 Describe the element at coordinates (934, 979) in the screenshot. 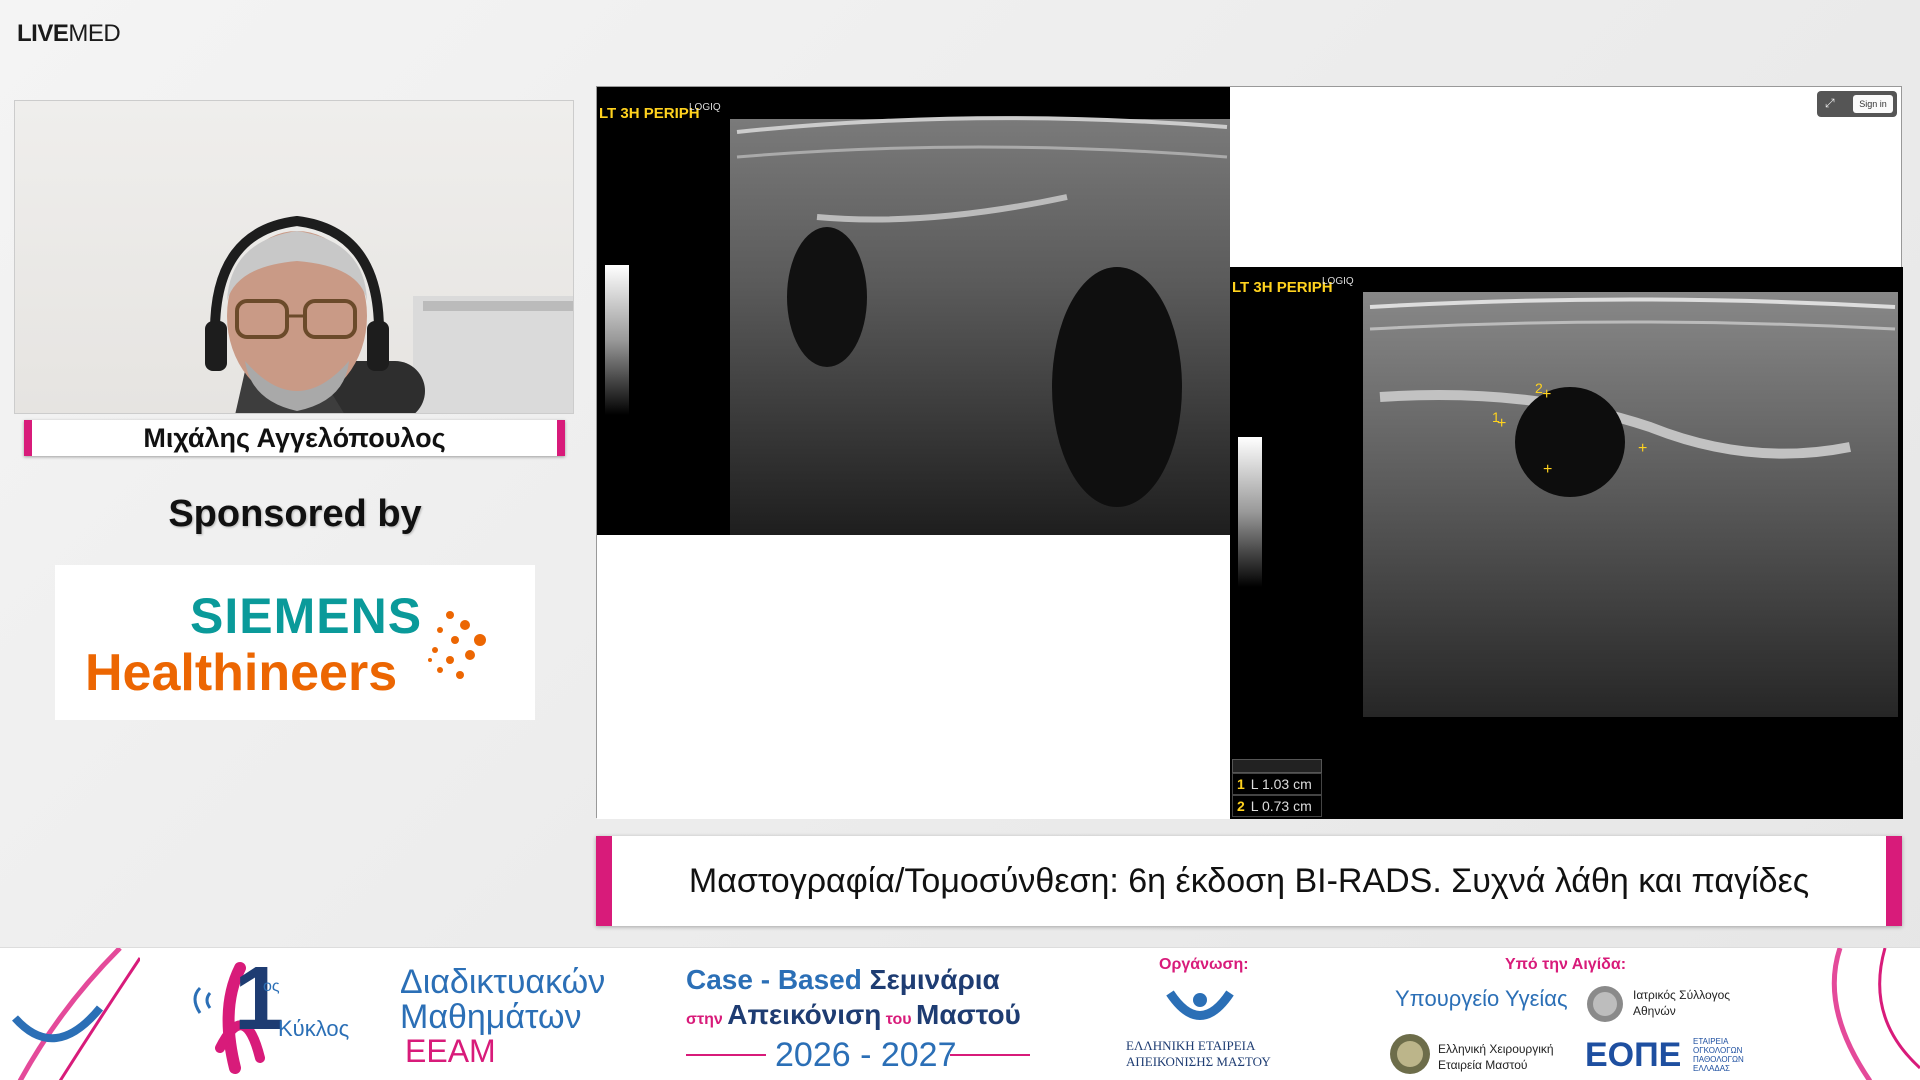

I see `cb-l1b: Σεμινάρια` at that location.